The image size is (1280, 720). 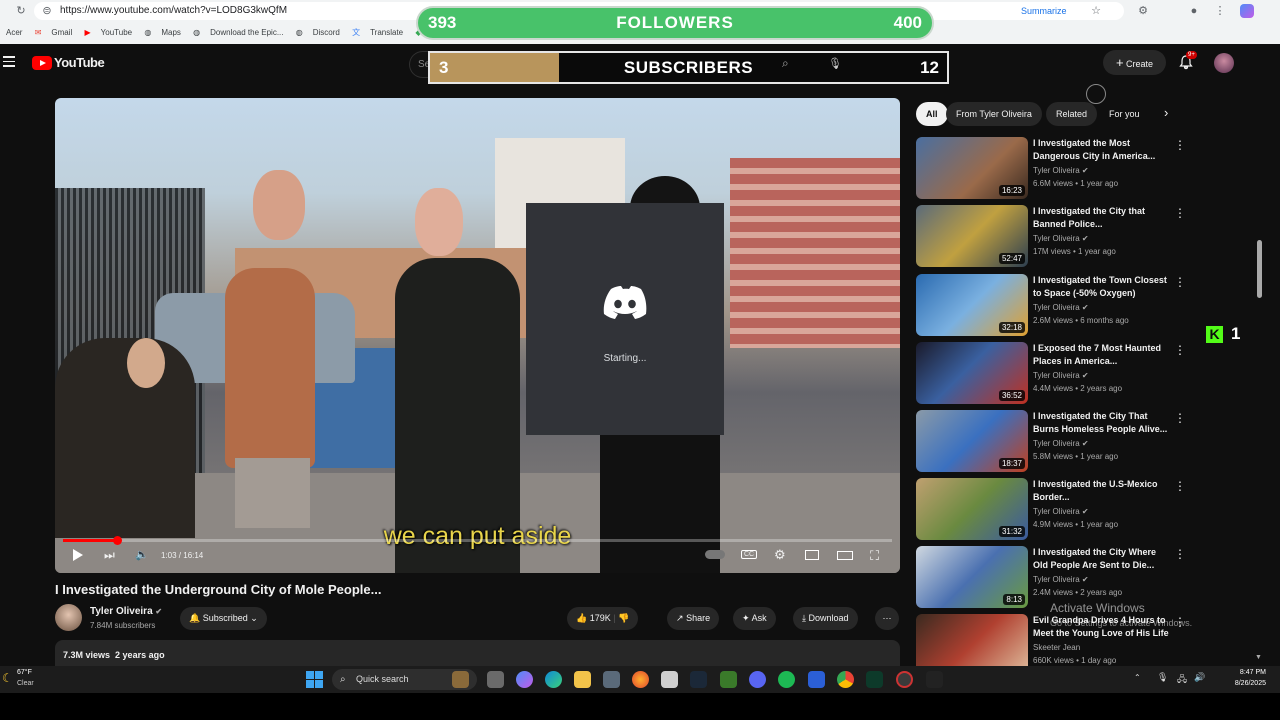 What do you see at coordinates (1162, 677) in the screenshot?
I see `microphone-icon: 🎙` at bounding box center [1162, 677].